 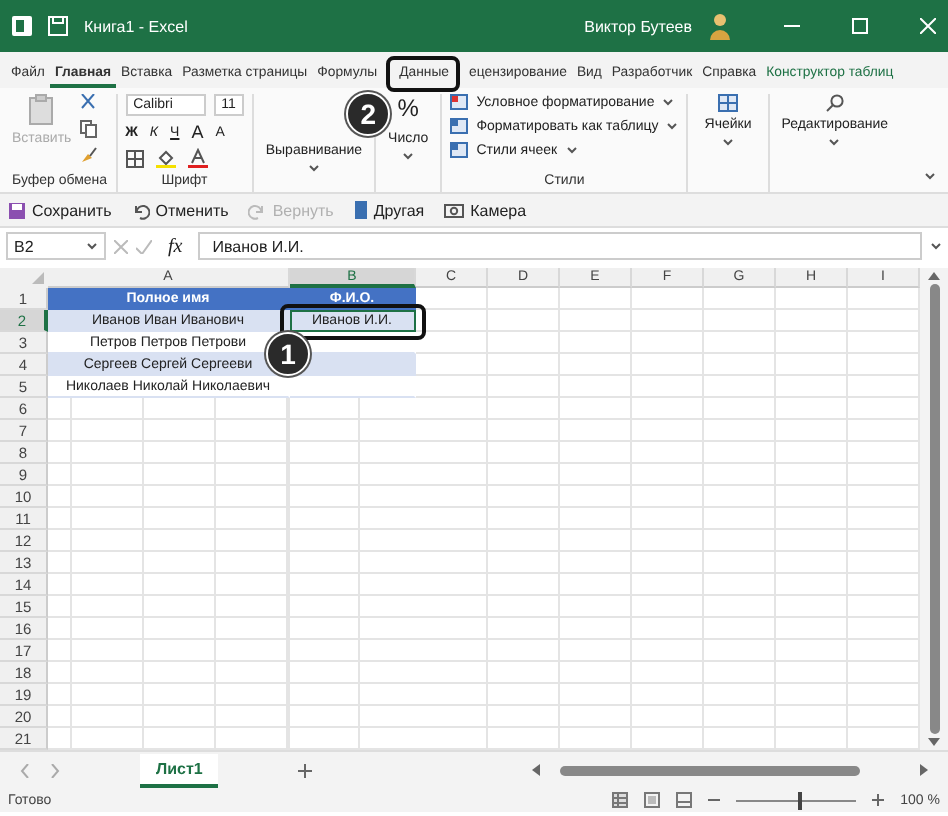 I want to click on normal-view-icon, so click(x=620, y=800).